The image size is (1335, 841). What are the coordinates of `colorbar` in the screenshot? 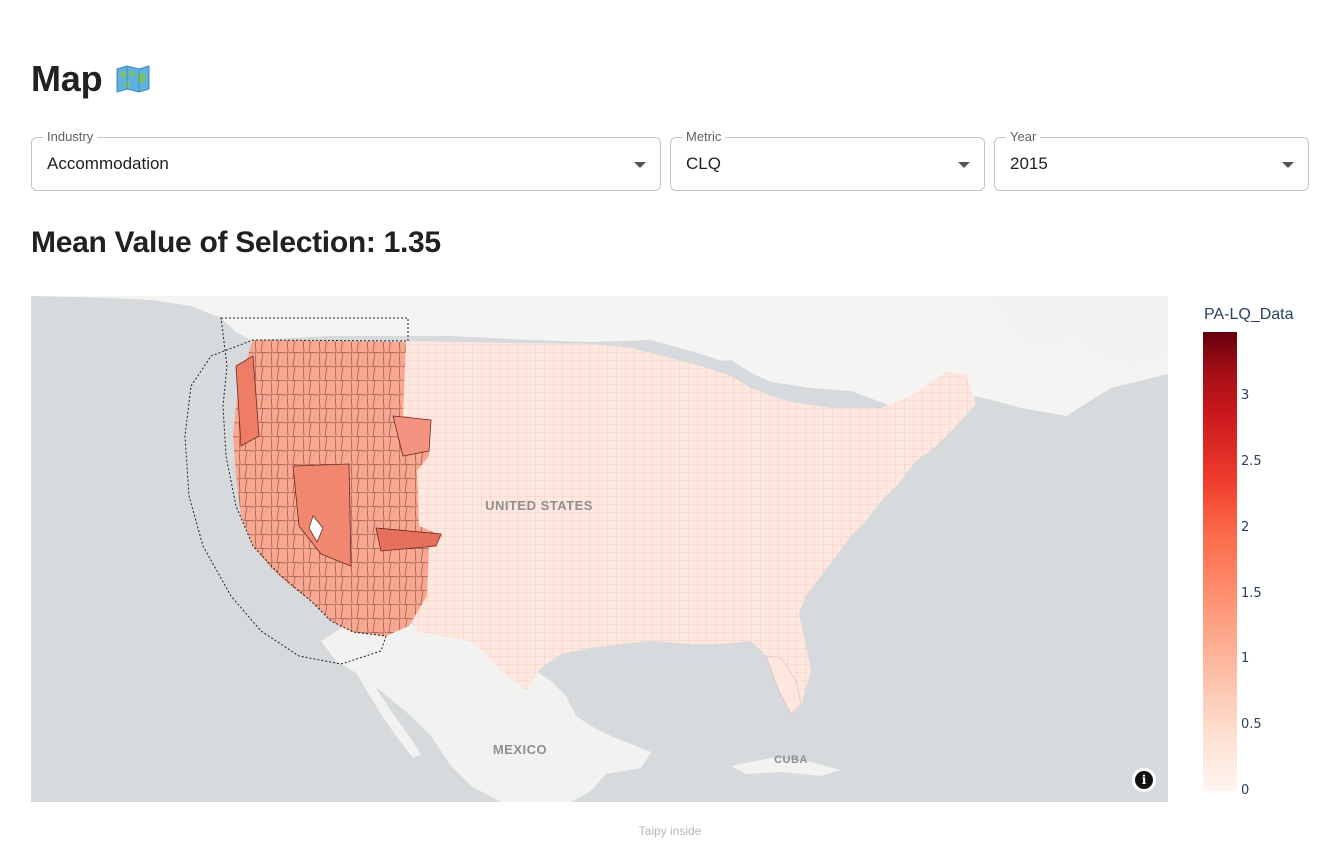 It's located at (1220, 561).